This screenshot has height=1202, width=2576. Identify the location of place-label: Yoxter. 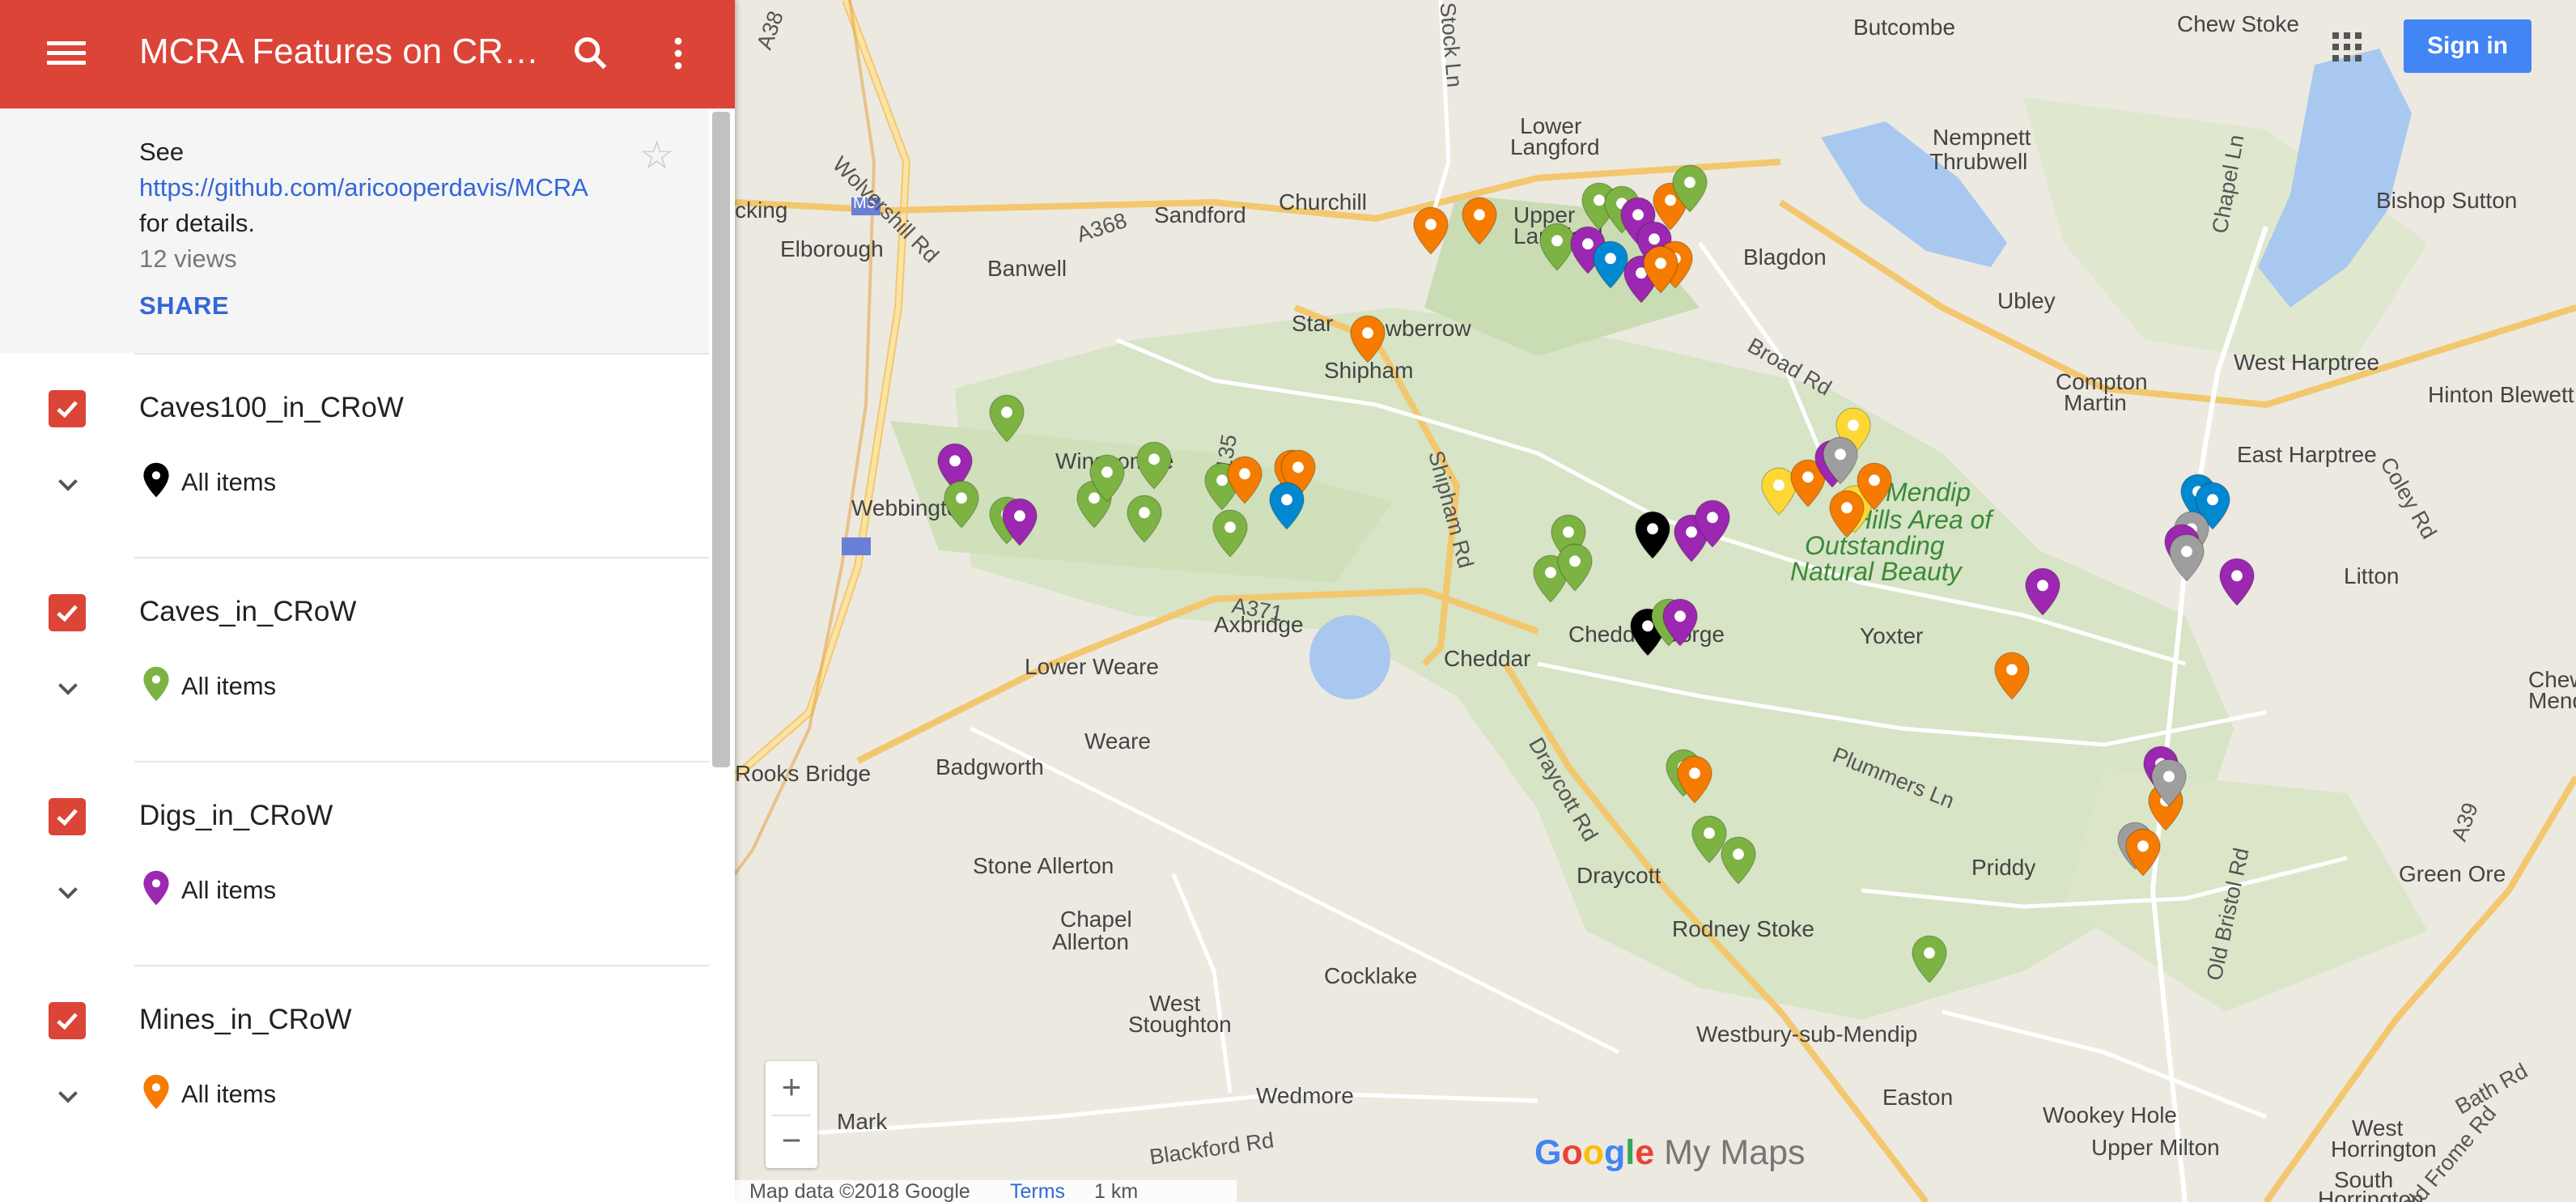
(1892, 635).